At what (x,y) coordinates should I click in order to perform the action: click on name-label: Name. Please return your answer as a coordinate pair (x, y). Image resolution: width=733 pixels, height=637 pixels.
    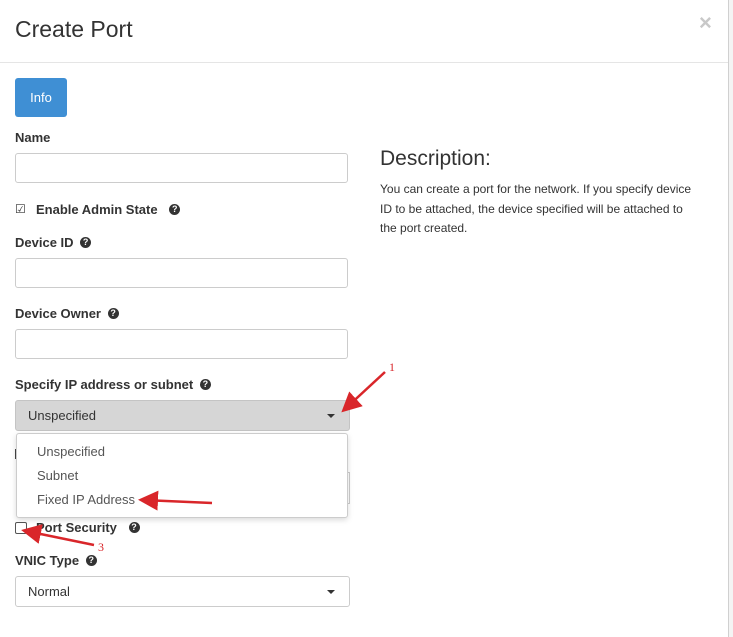
    Looking at the image, I should click on (33, 137).